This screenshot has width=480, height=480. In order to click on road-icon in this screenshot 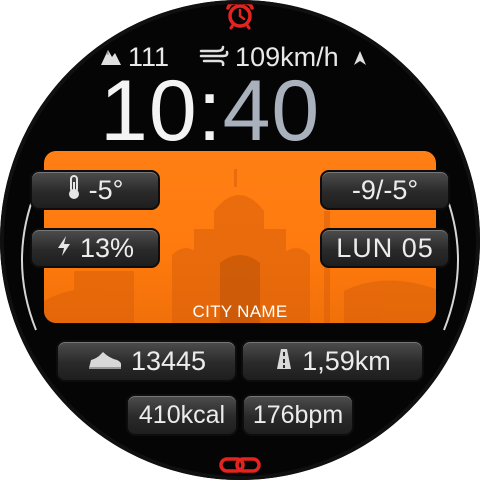, I will do `click(284, 361)`.